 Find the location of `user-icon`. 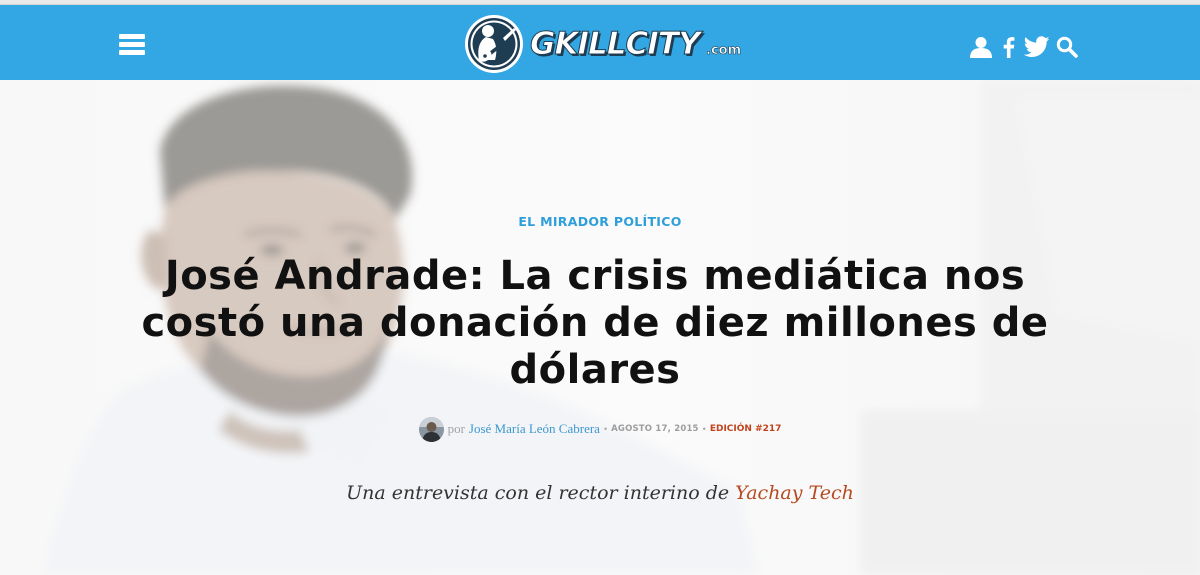

user-icon is located at coordinates (981, 47).